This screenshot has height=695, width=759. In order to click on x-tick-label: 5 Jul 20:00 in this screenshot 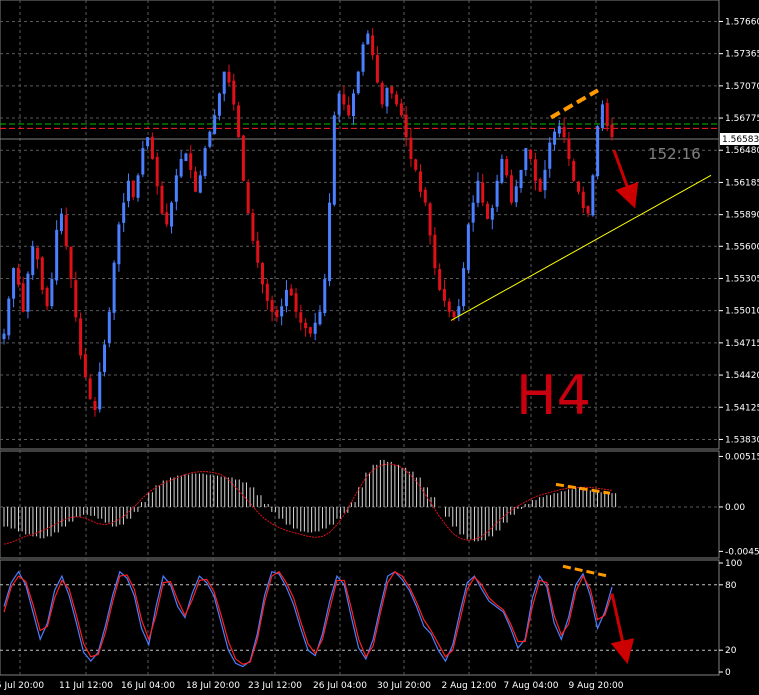, I will do `click(22, 686)`.